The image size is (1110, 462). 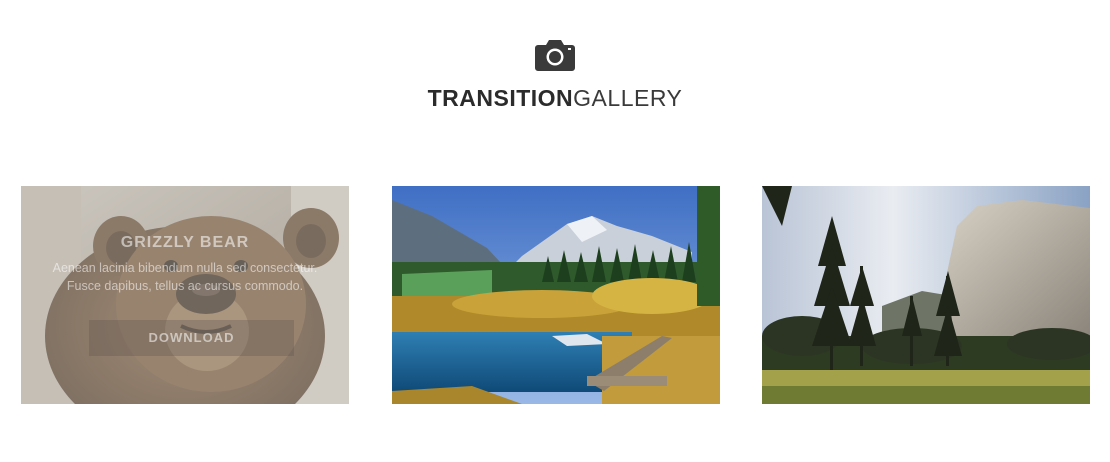 I want to click on page-title: TRANSITIONGALLERY, so click(x=555, y=98).